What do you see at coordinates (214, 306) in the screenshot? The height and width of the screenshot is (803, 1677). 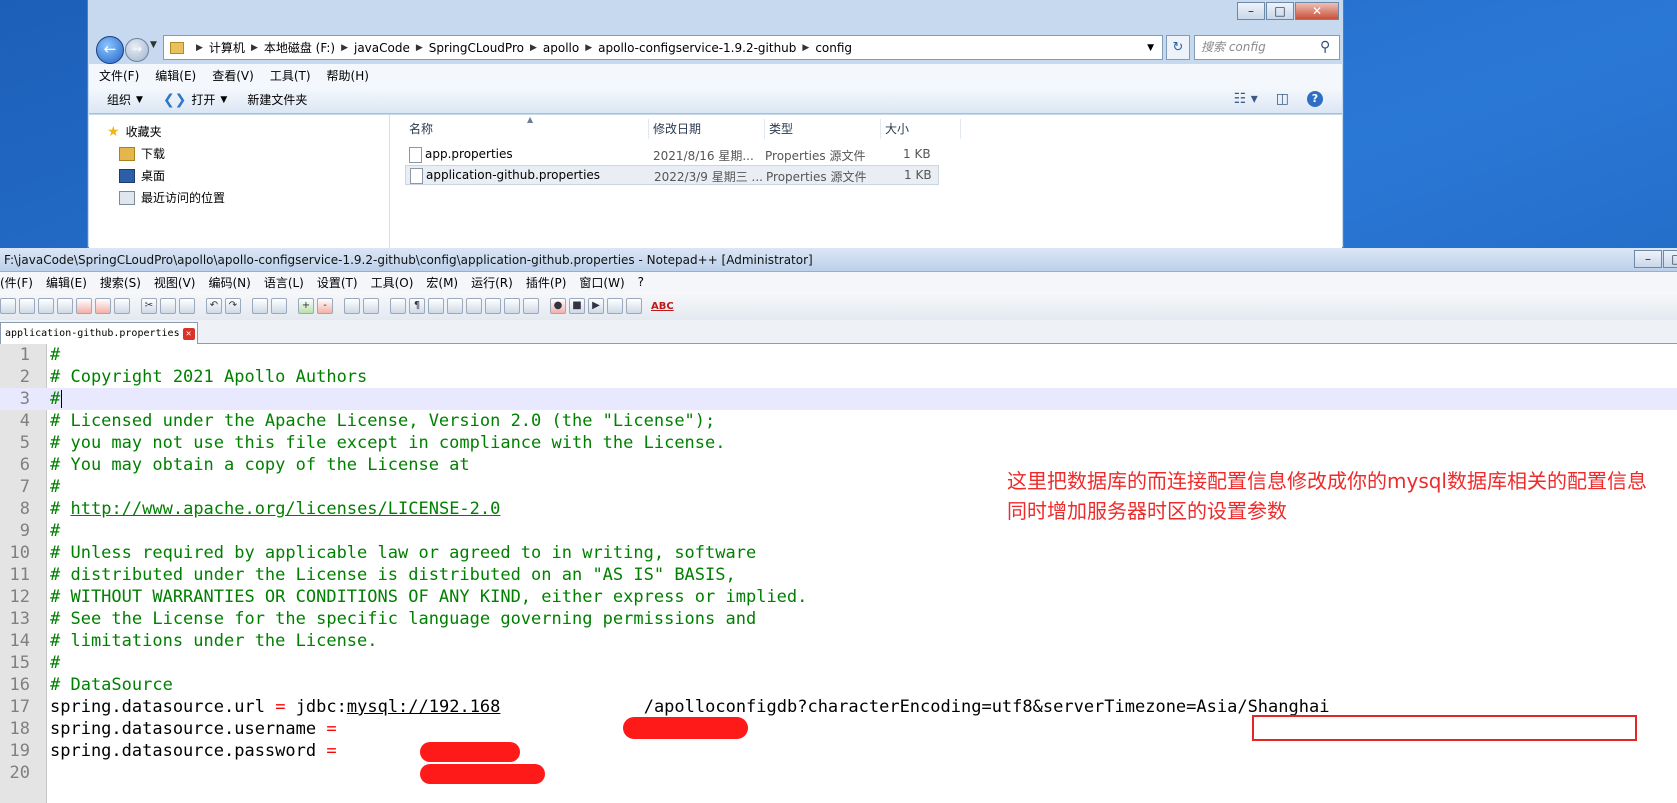 I see `undo-icon: ↶` at bounding box center [214, 306].